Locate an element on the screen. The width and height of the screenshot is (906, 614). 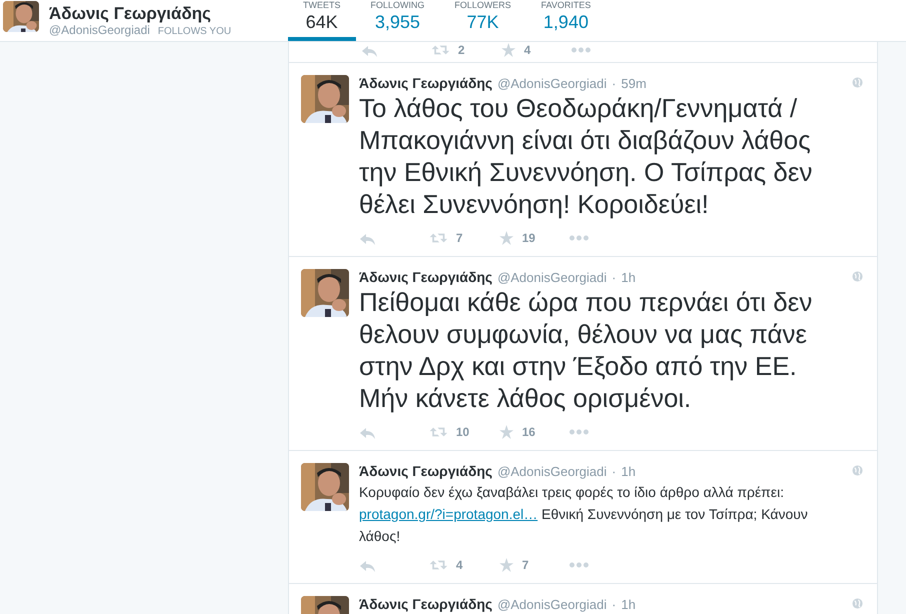
favorite-count: 4 is located at coordinates (527, 50).